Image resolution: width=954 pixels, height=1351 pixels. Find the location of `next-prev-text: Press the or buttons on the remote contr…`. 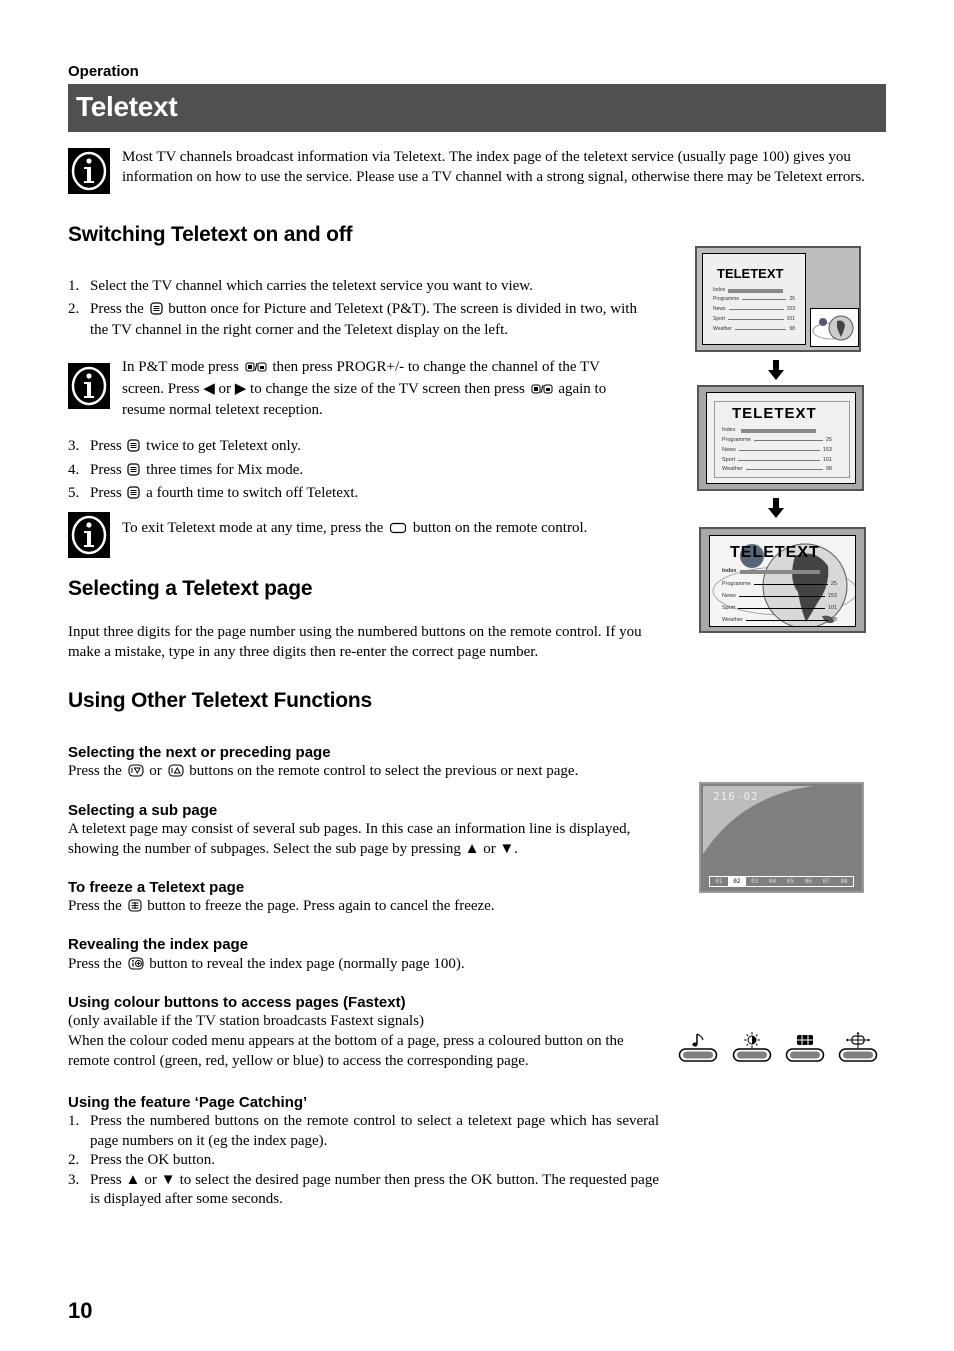

next-prev-text: Press the or buttons on the remote contr… is located at coordinates (364, 773).